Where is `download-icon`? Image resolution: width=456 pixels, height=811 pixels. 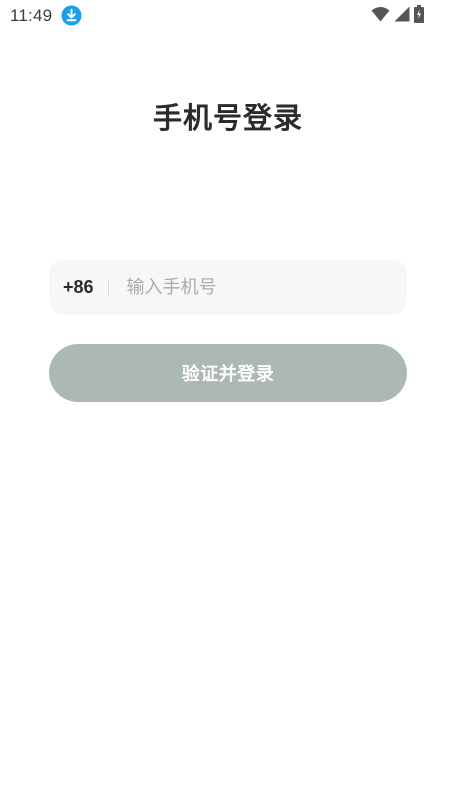
download-icon is located at coordinates (71, 15).